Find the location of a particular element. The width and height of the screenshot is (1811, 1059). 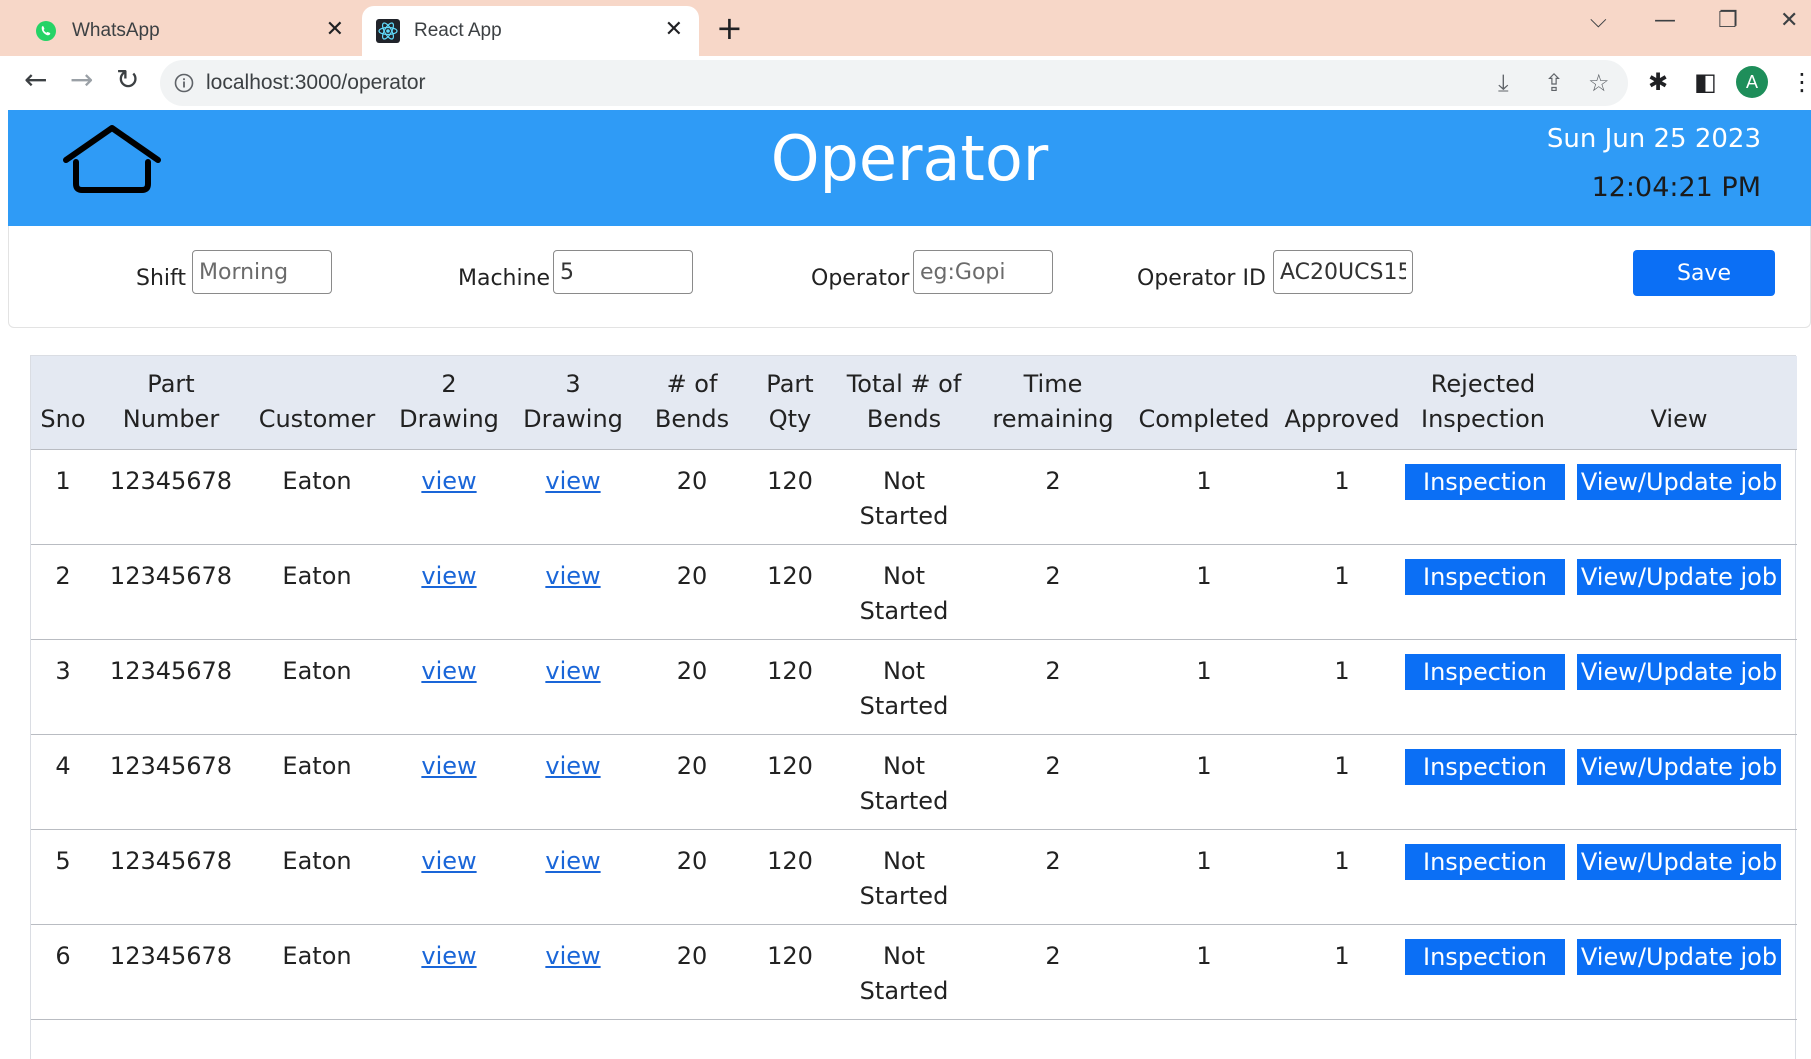

save-button: Save is located at coordinates (1704, 273).